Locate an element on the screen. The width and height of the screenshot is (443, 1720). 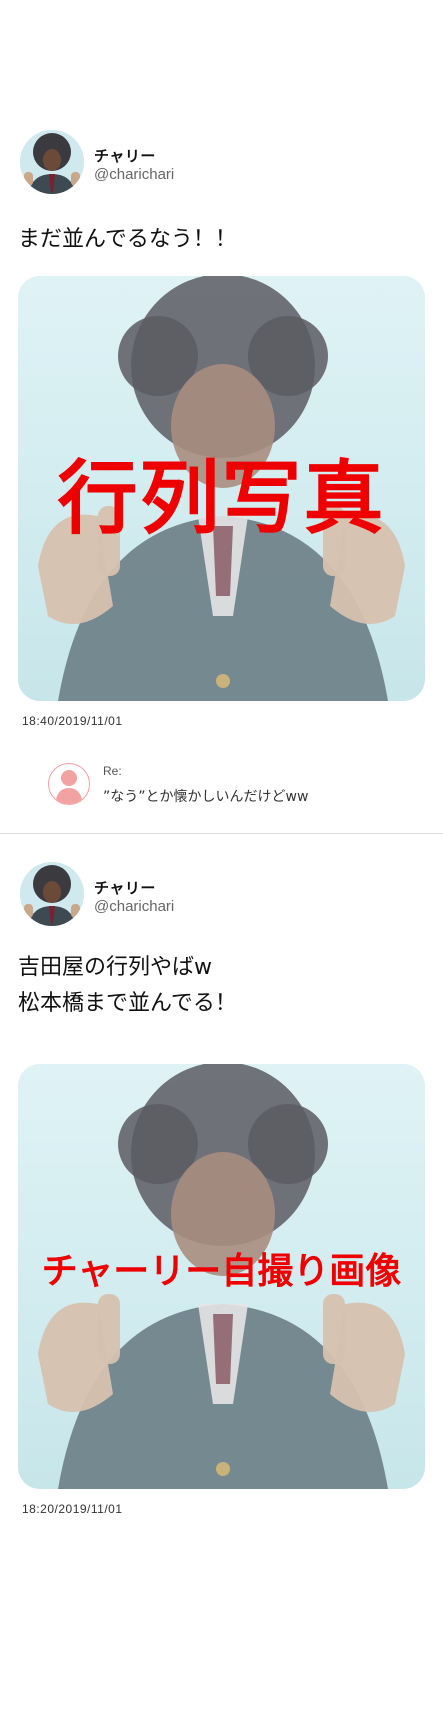
reply-item: Re: ”なう”とか懐かしいんだけどww is located at coordinates (238, 787).